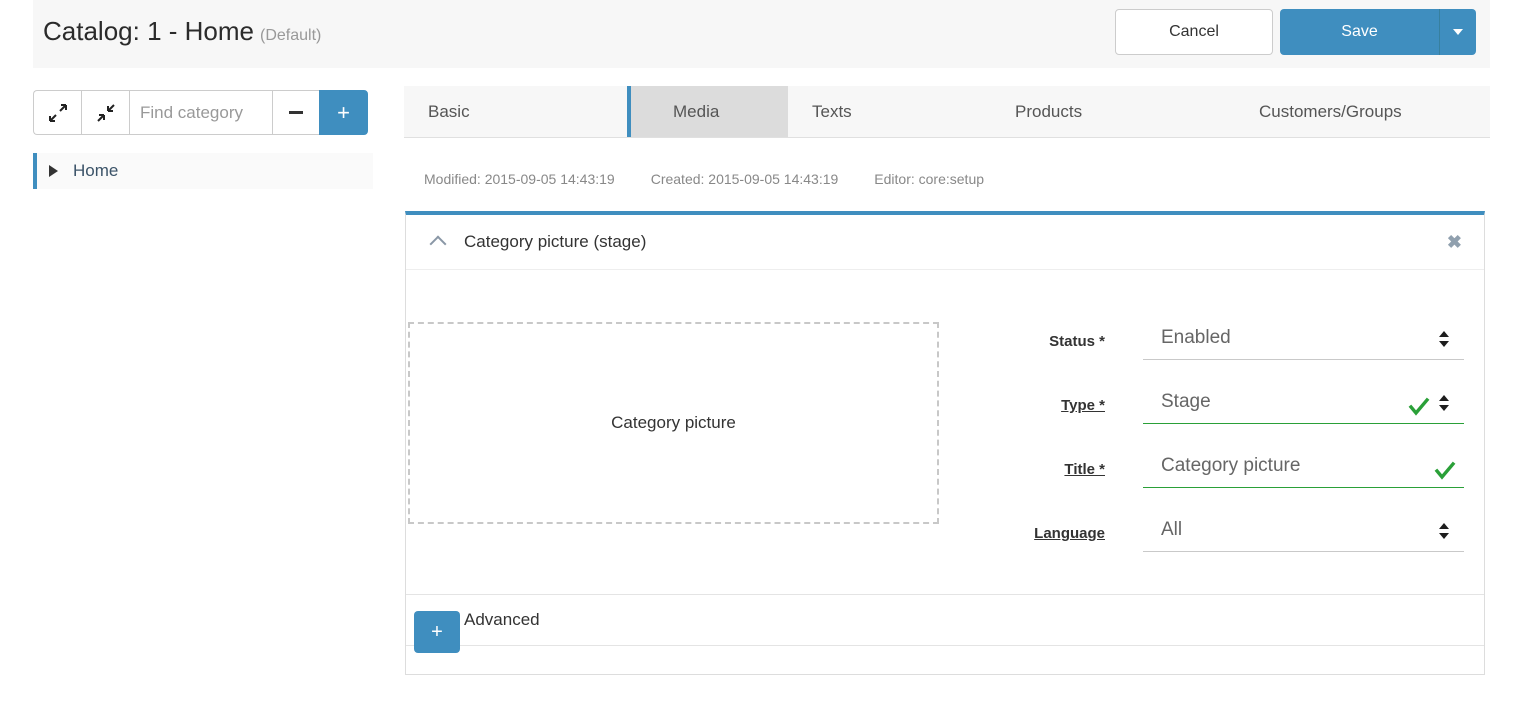  I want to click on minus-icon, so click(296, 112).